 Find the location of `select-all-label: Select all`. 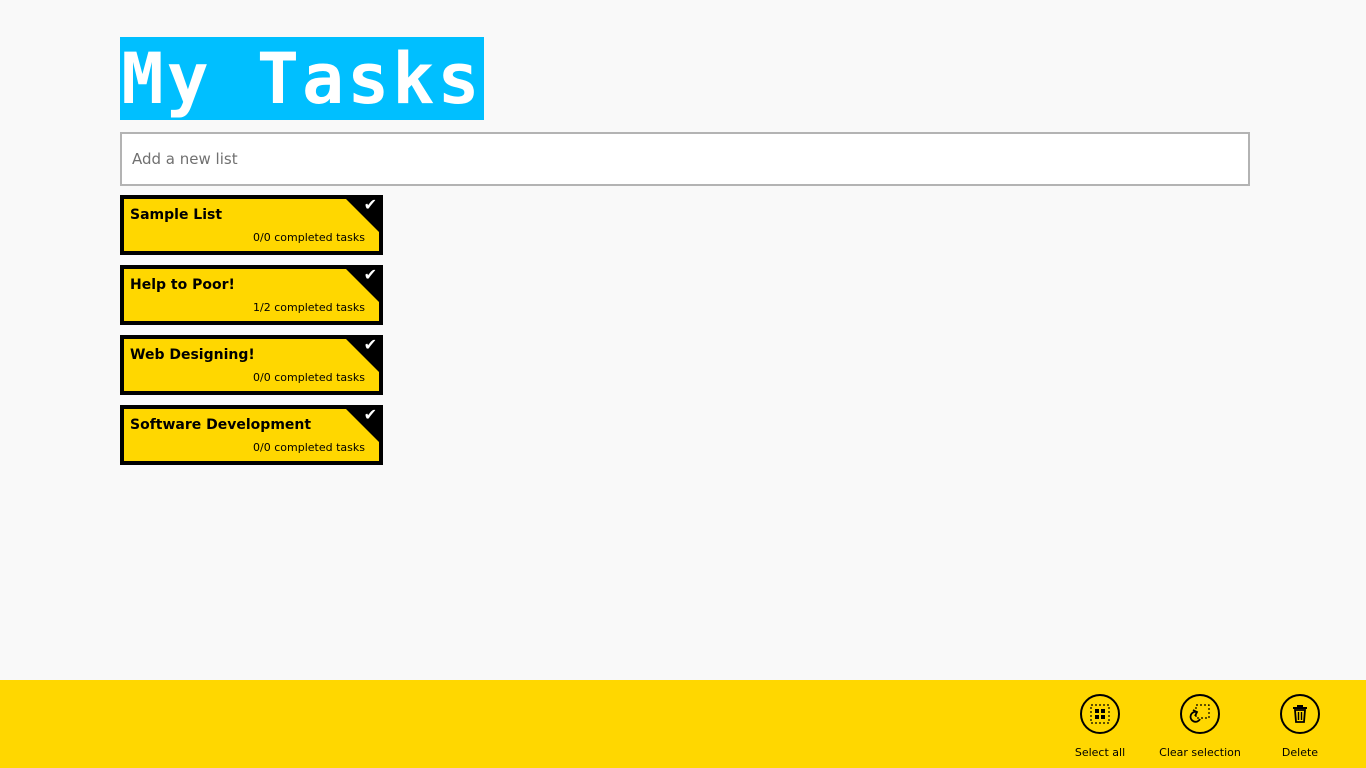

select-all-label: Select all is located at coordinates (1100, 752).